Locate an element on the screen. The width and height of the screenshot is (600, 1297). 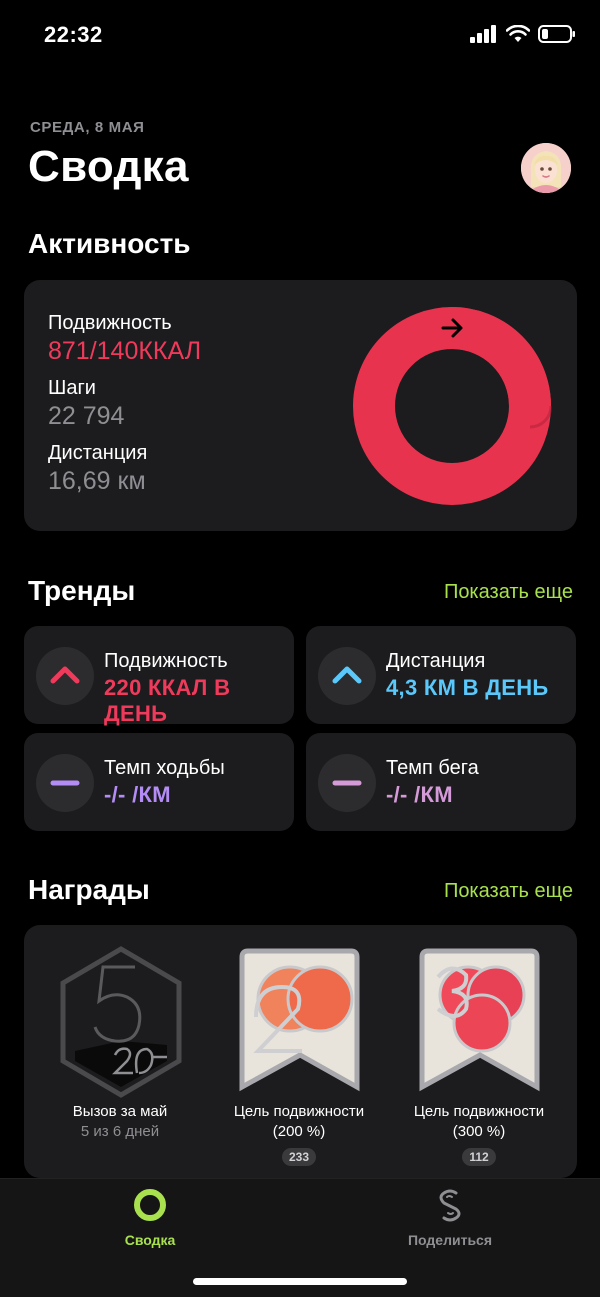
trends-section-title: Тренды is located at coordinates (82, 590).